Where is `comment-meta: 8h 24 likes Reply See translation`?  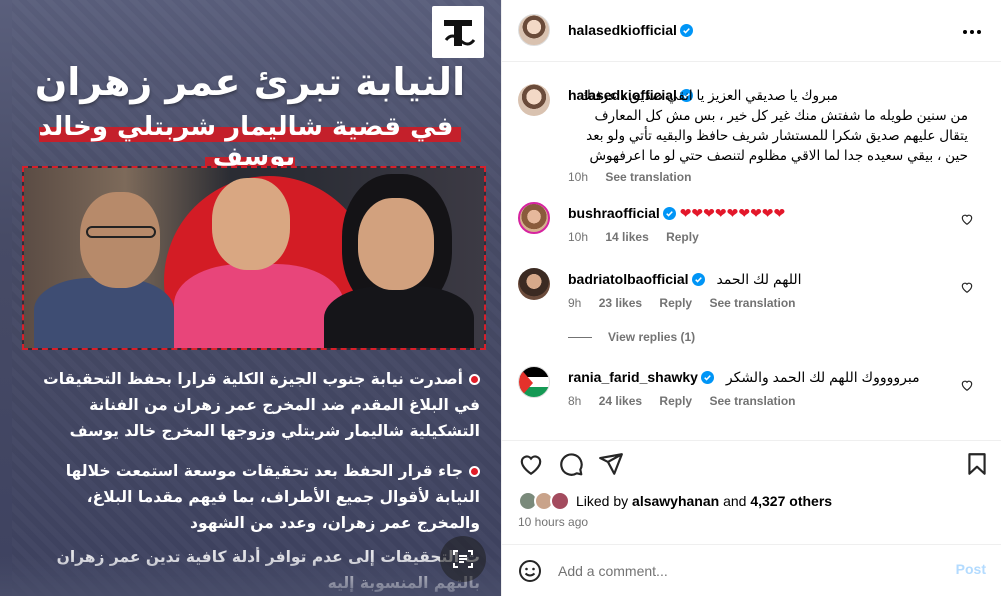
comment-meta: 8h 24 likes Reply See translation is located at coordinates (768, 401).